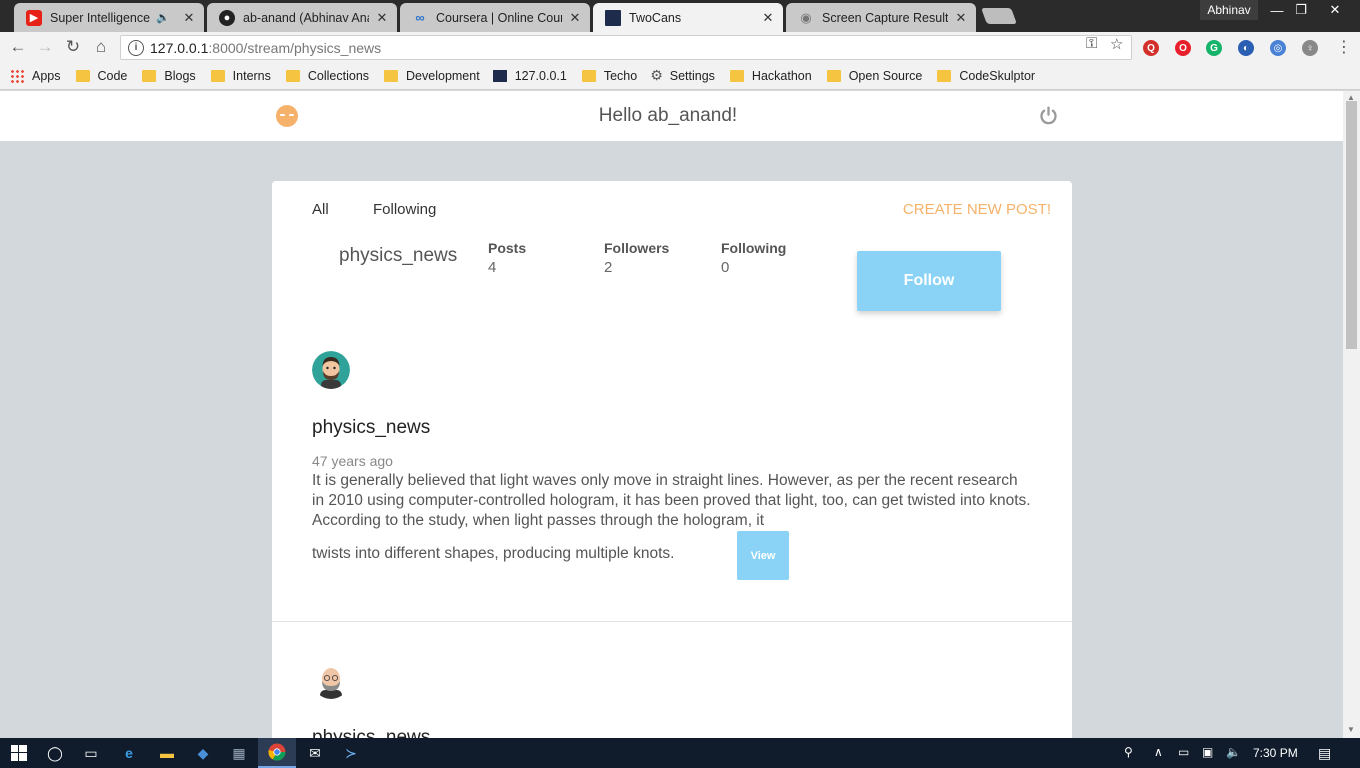  I want to click on scrollbar-thumb, so click(1351, 225).